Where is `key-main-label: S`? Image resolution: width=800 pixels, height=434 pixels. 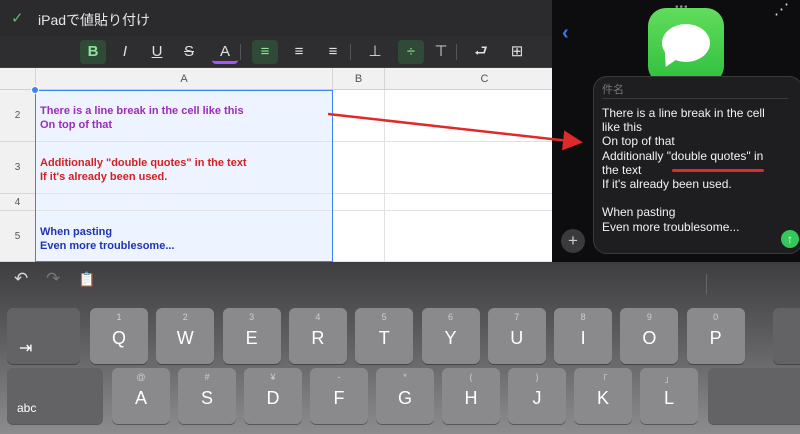 key-main-label: S is located at coordinates (206, 398).